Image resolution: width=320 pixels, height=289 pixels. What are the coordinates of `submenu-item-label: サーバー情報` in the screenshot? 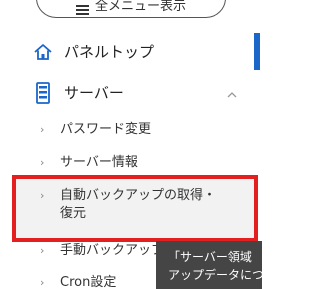 It's located at (99, 162).